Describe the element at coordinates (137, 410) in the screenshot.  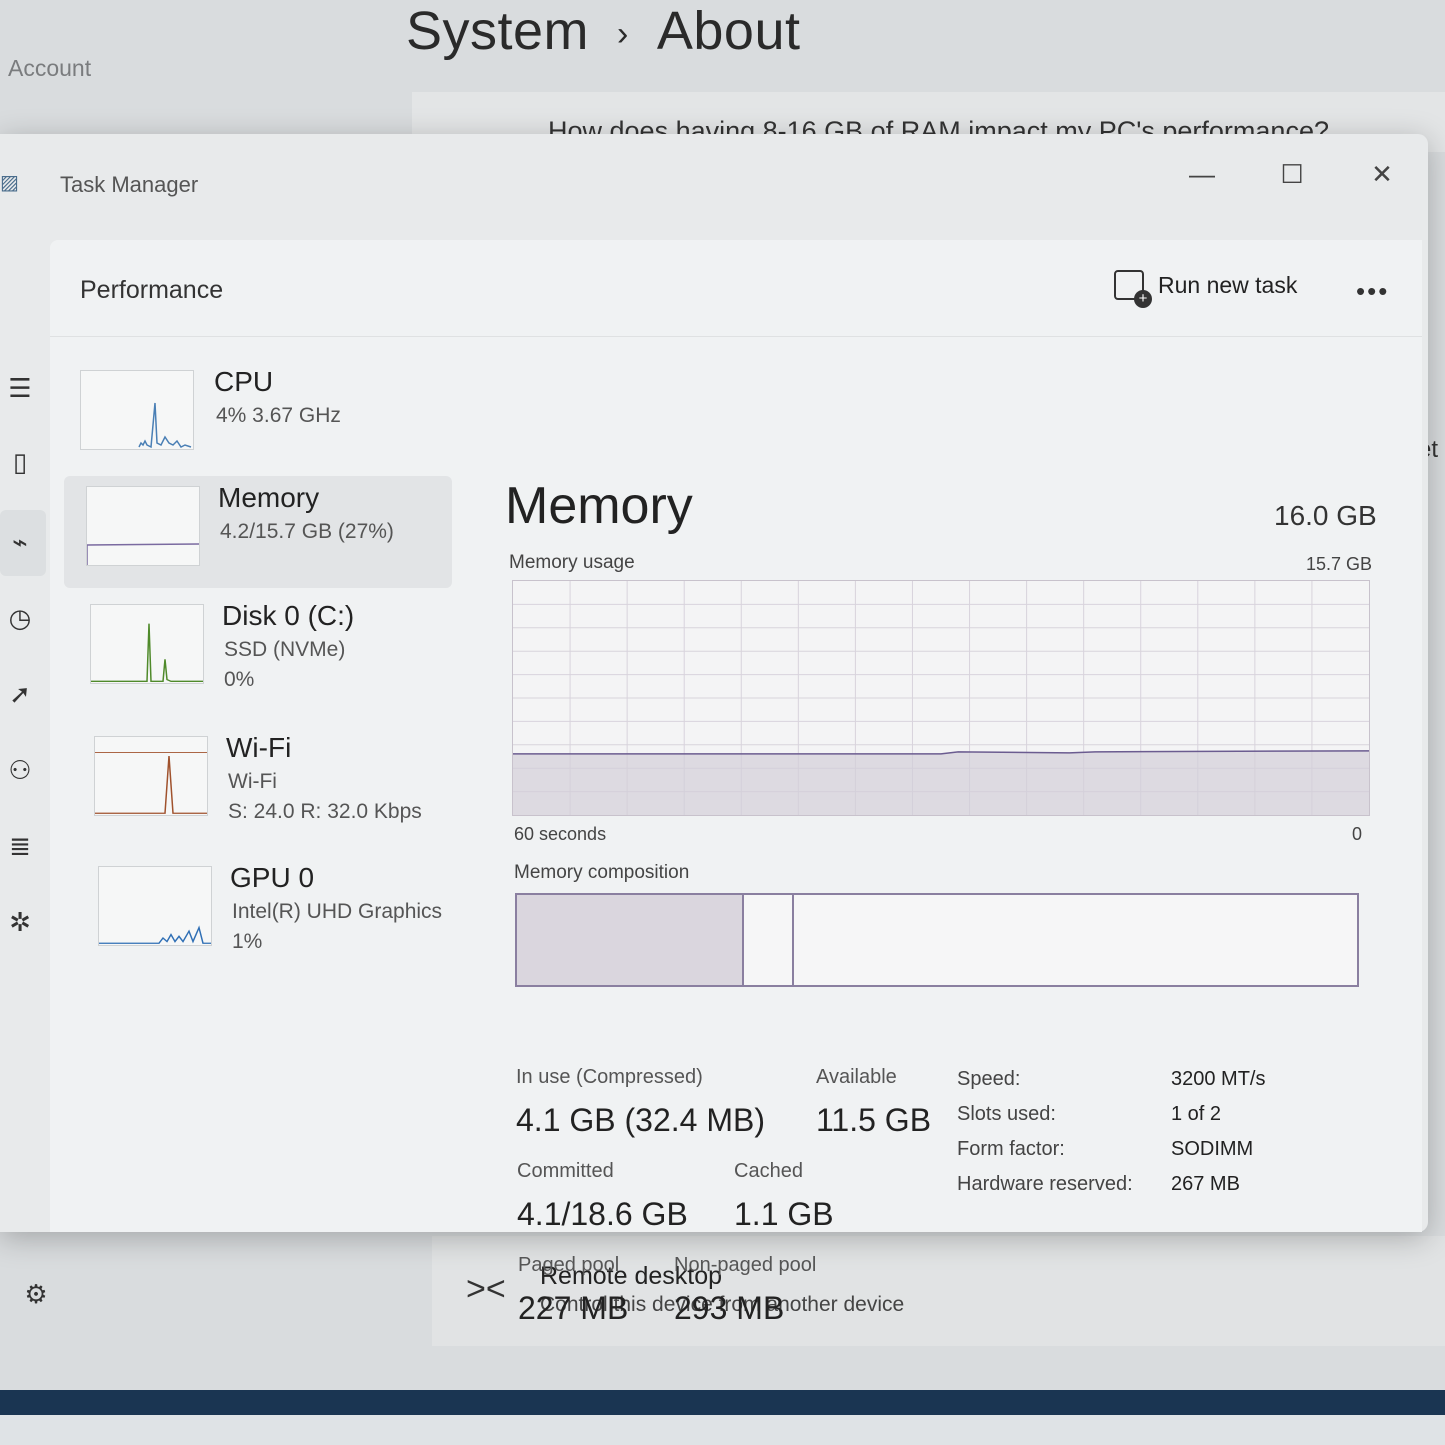
I see `cpu-thumbnail-graph` at that location.